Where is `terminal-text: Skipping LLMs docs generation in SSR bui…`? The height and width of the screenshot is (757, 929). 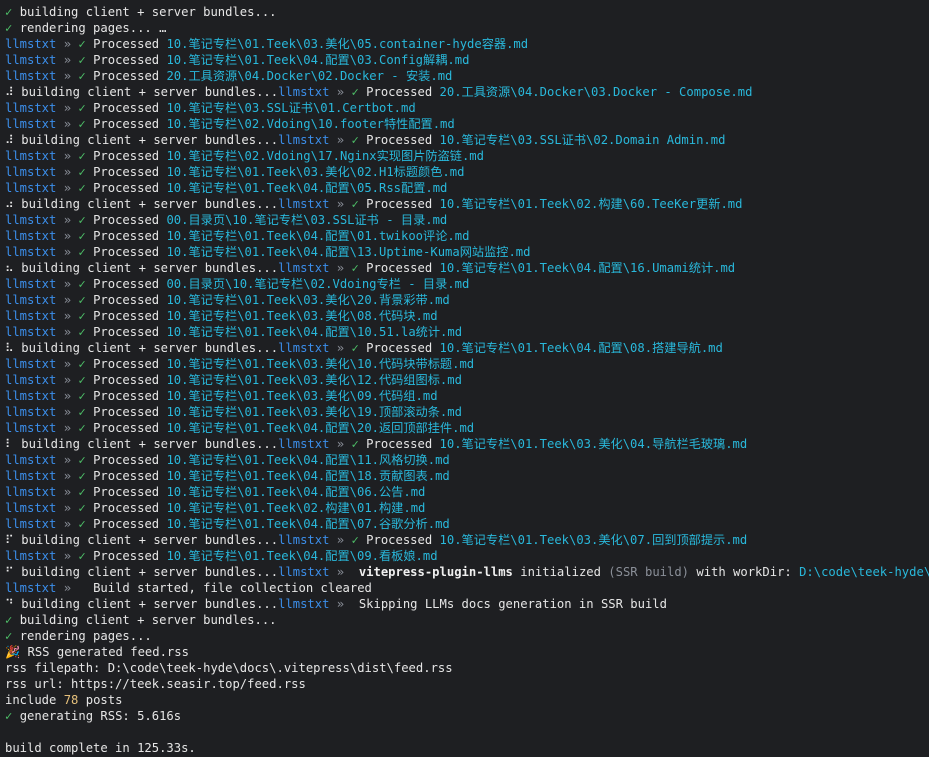 terminal-text: Skipping LLMs docs generation in SSR bui… is located at coordinates (512, 604).